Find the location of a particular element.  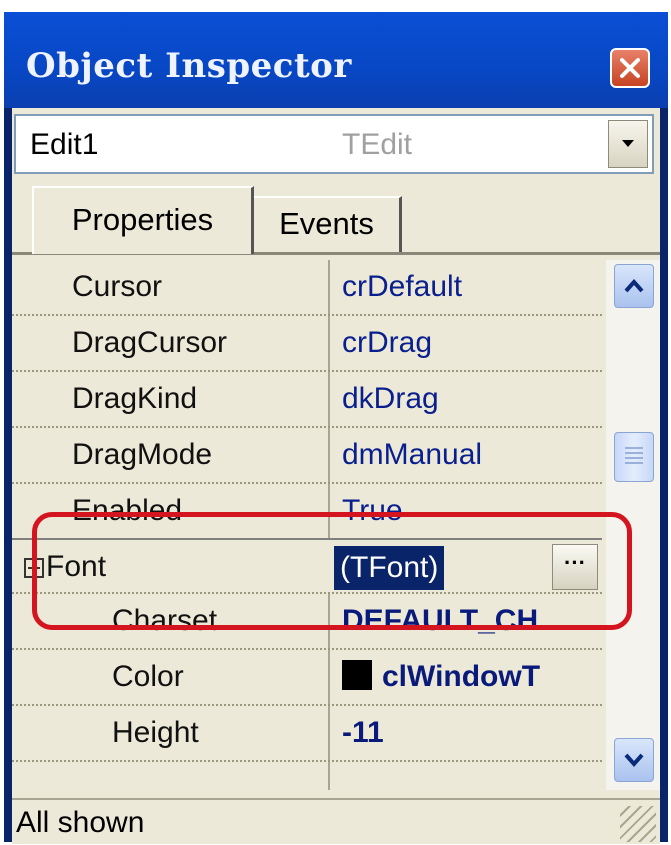

property-value-color: clWindowT is located at coordinates (471, 677).